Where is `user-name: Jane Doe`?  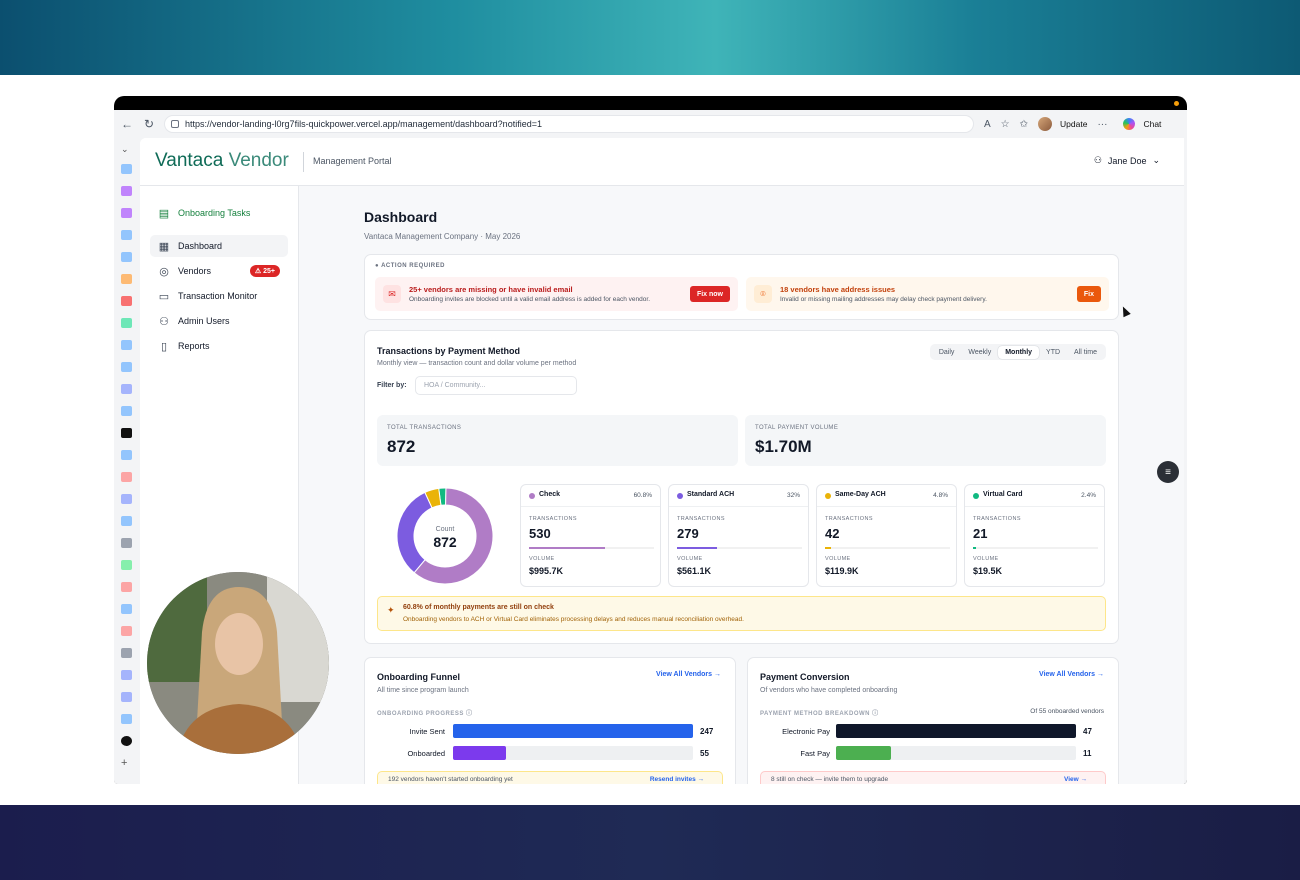 user-name: Jane Doe is located at coordinates (1127, 160).